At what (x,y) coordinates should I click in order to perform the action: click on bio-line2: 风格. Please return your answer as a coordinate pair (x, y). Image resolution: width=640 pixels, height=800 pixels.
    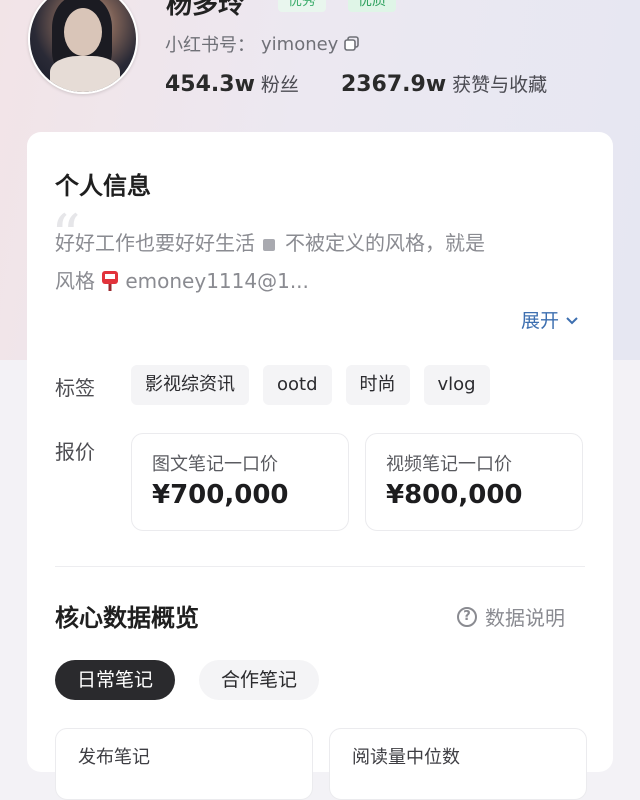
    Looking at the image, I should click on (75, 281).